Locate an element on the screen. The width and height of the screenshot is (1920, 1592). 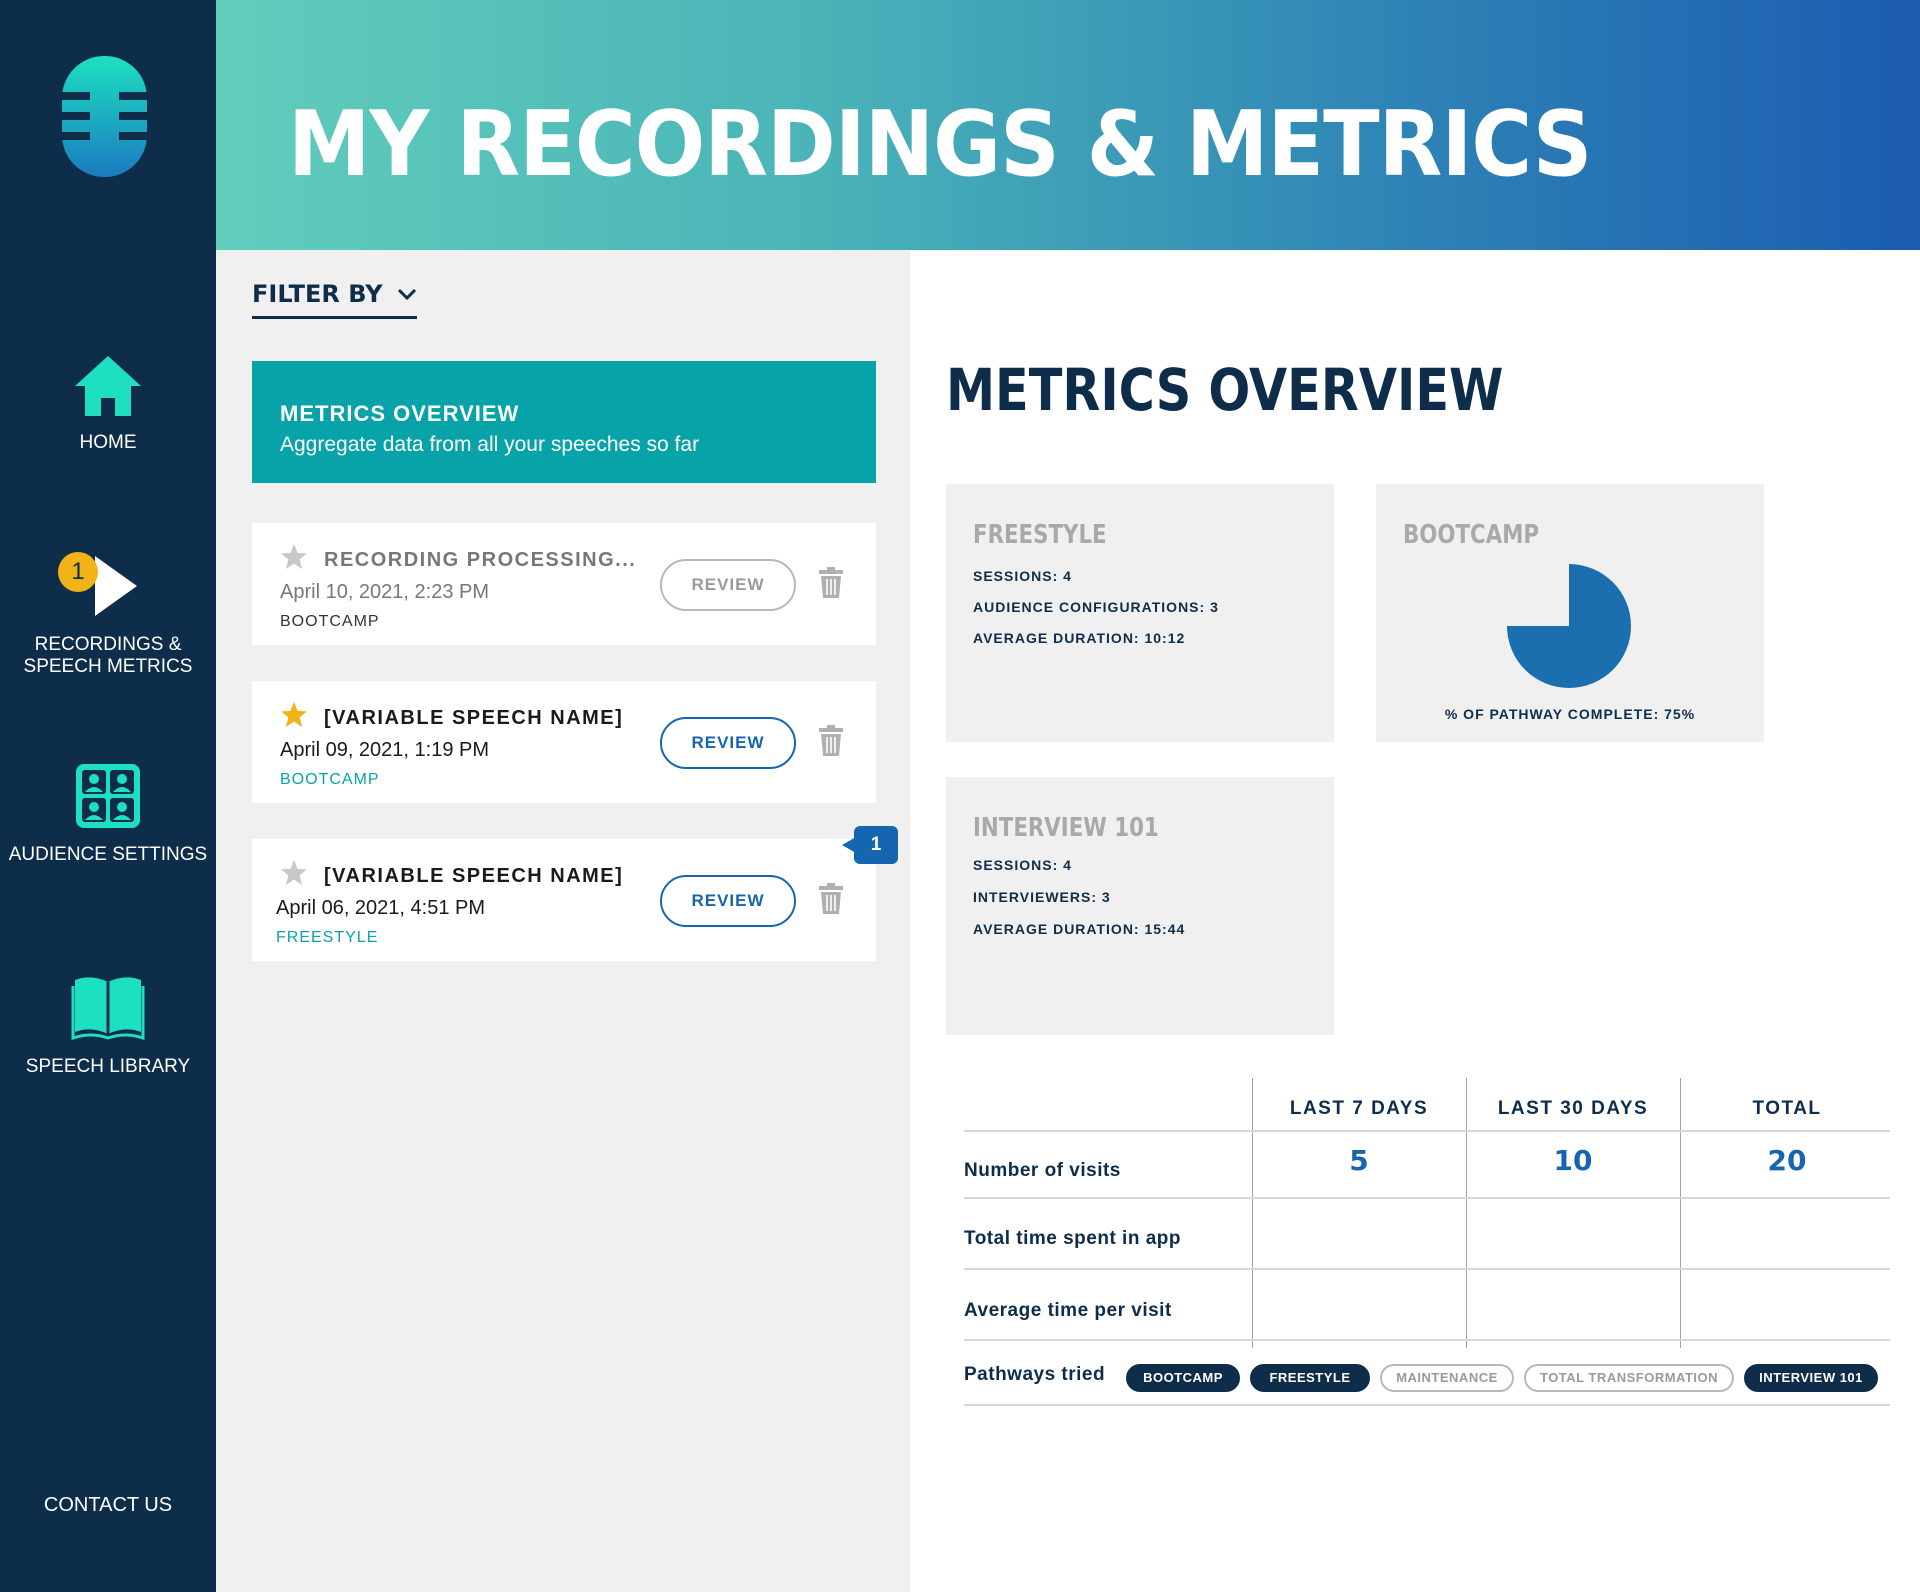
sidebar-item-speech-library: SPEECH LIBRARY is located at coordinates (108, 1025).